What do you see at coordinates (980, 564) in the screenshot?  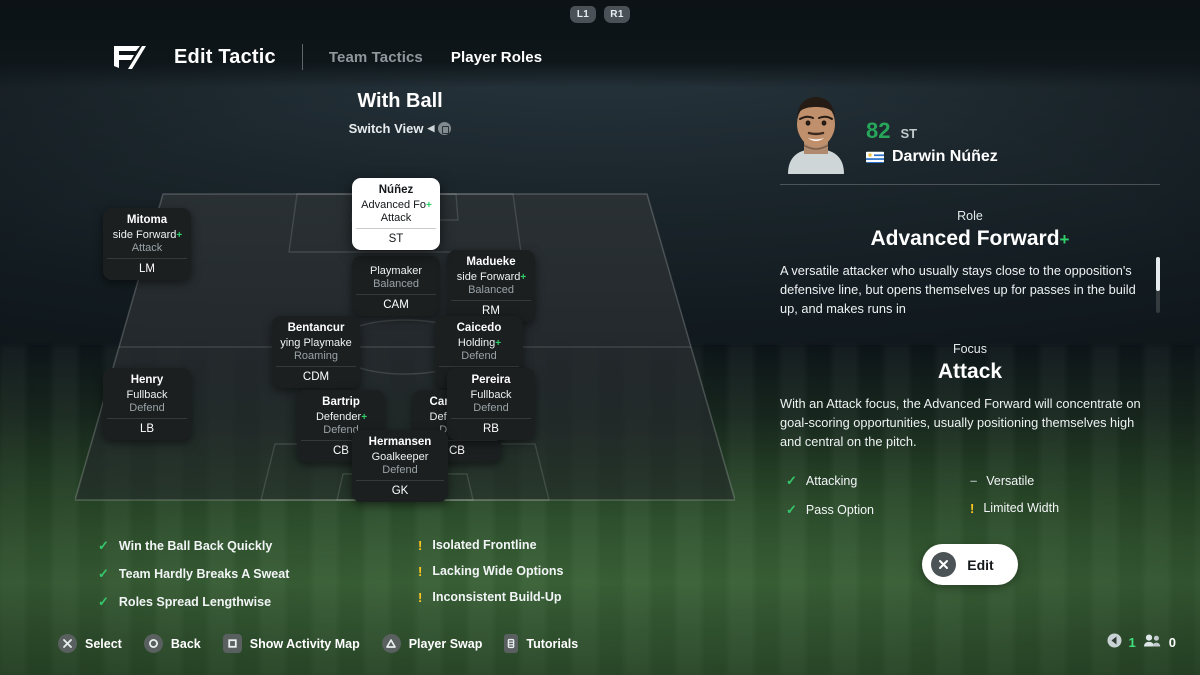 I see `edit-button-label: Edit` at bounding box center [980, 564].